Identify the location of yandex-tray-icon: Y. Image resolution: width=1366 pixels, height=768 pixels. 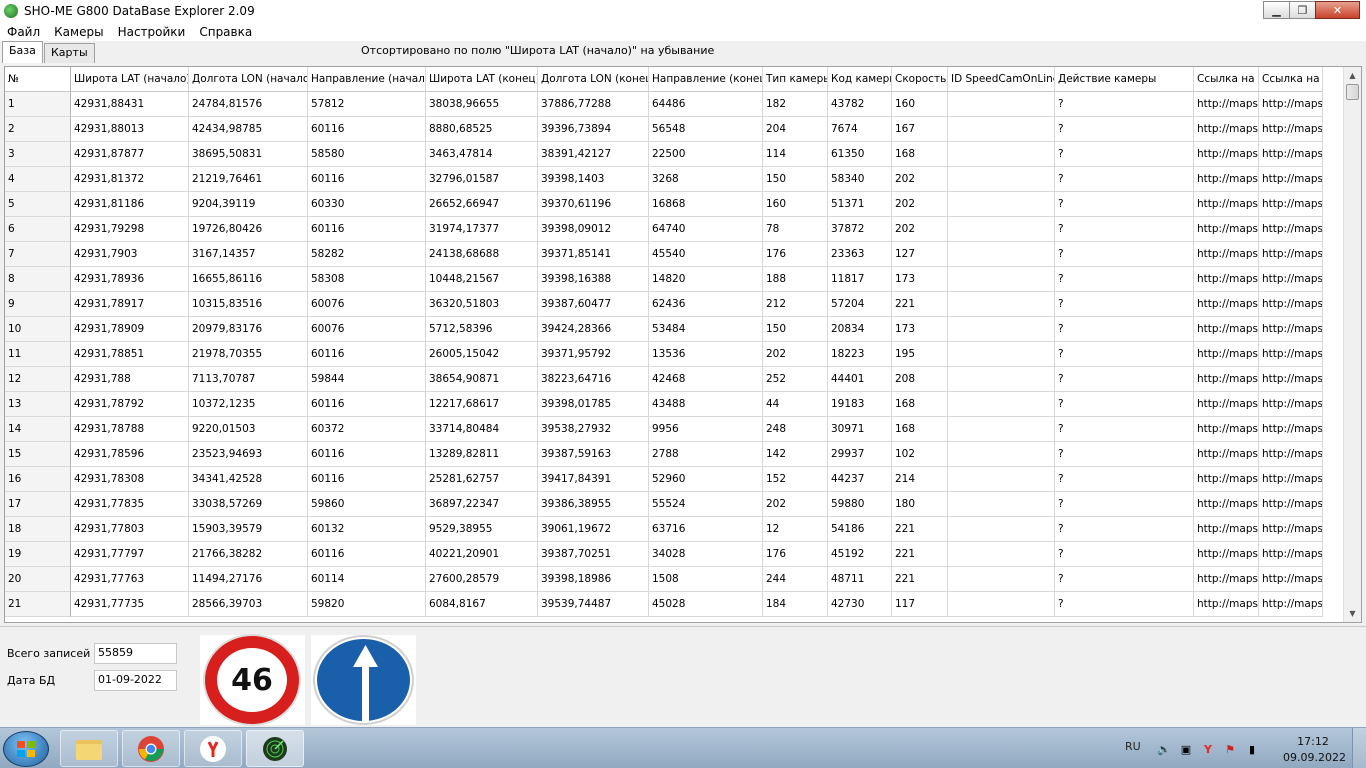
(1208, 749).